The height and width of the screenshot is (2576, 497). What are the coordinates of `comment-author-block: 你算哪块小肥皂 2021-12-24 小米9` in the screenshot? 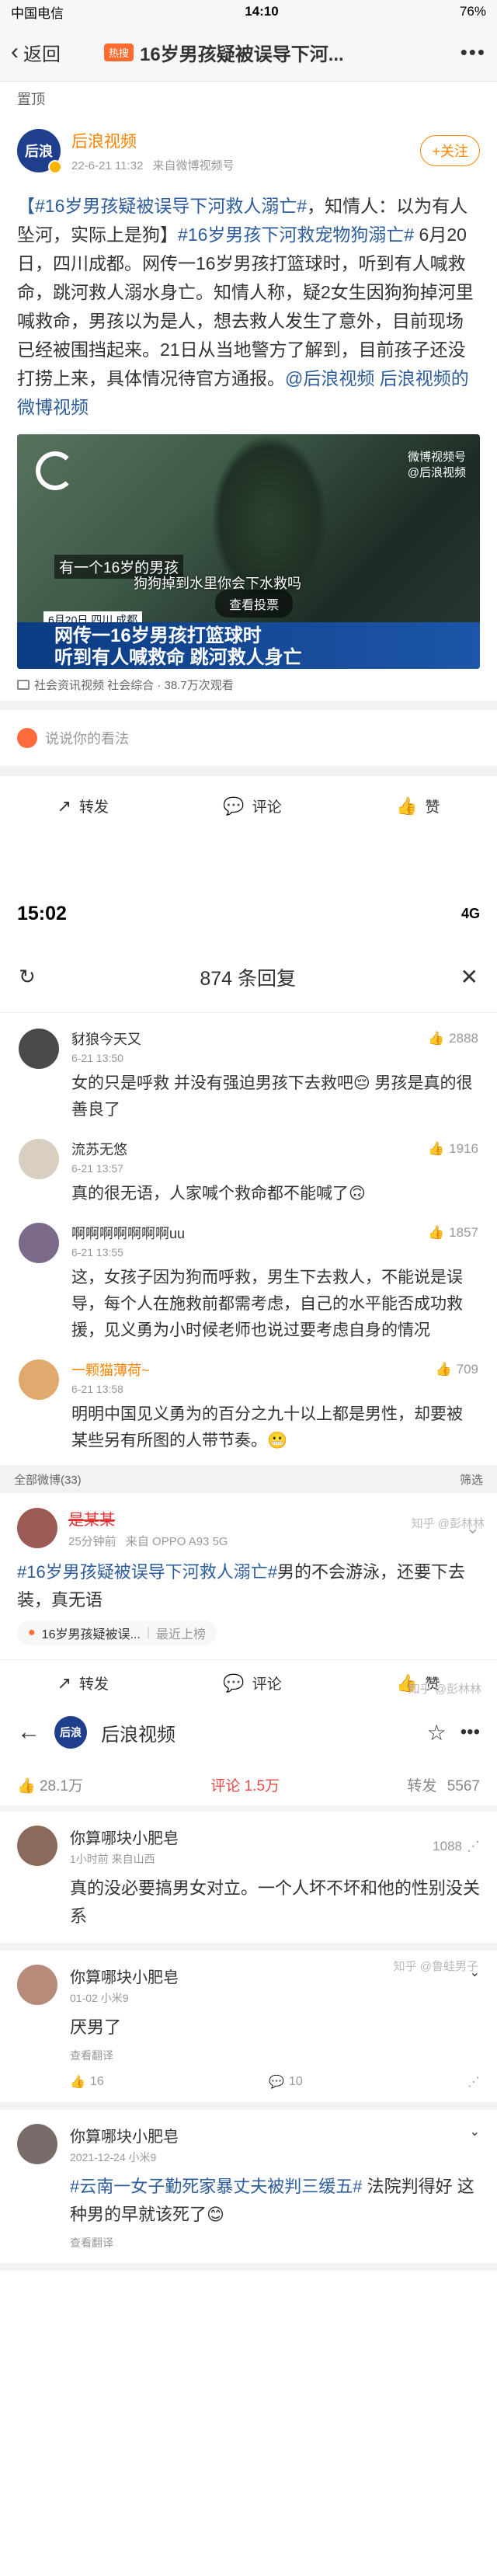 It's located at (263, 2144).